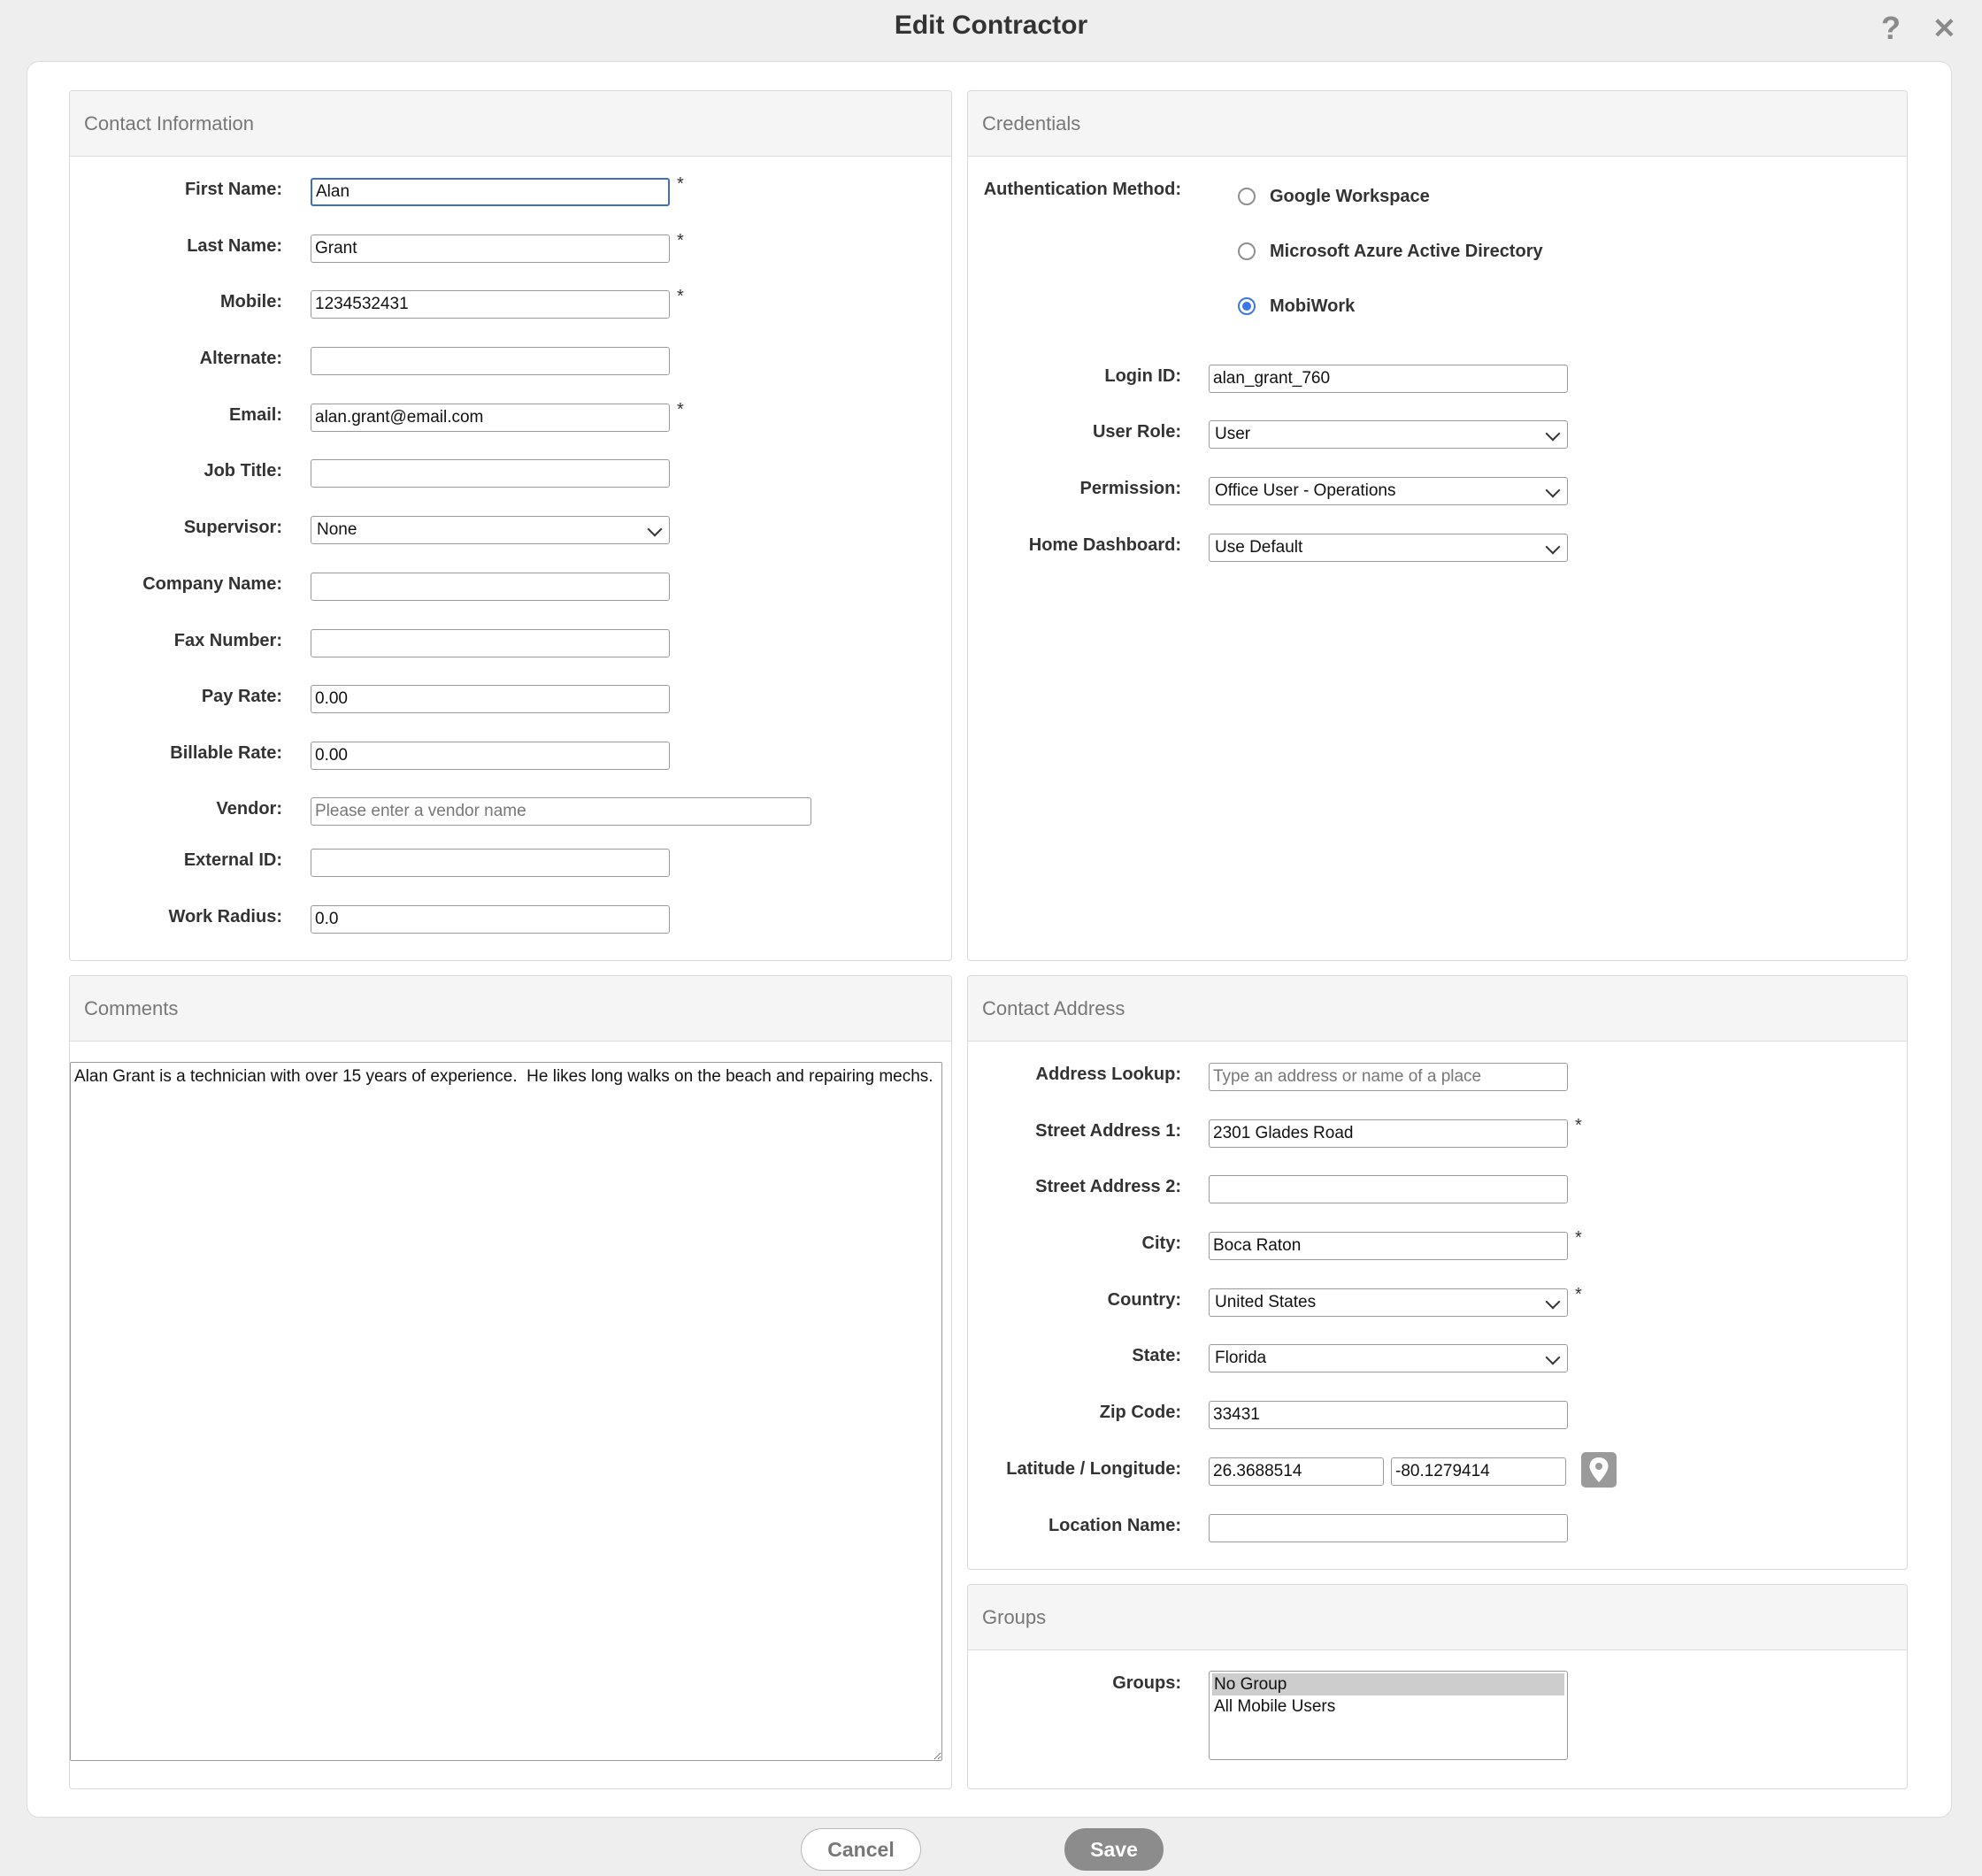 The width and height of the screenshot is (1982, 1876). I want to click on location-name-input, so click(1388, 1528).